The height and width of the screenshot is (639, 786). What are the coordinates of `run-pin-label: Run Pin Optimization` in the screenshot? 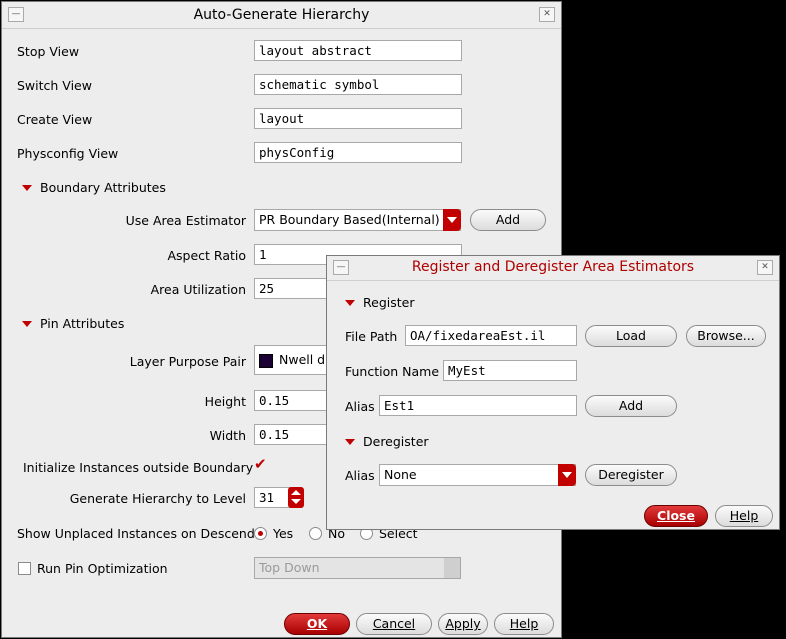 It's located at (102, 568).